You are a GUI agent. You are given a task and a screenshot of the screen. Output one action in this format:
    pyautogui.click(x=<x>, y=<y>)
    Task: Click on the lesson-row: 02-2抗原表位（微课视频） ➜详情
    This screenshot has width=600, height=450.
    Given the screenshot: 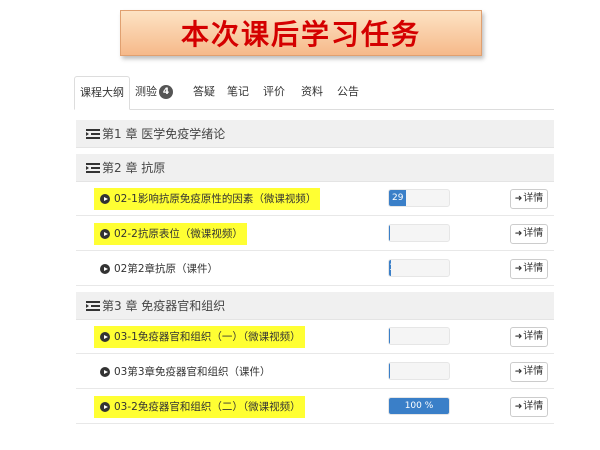 What is the action you would take?
    pyautogui.click(x=315, y=234)
    